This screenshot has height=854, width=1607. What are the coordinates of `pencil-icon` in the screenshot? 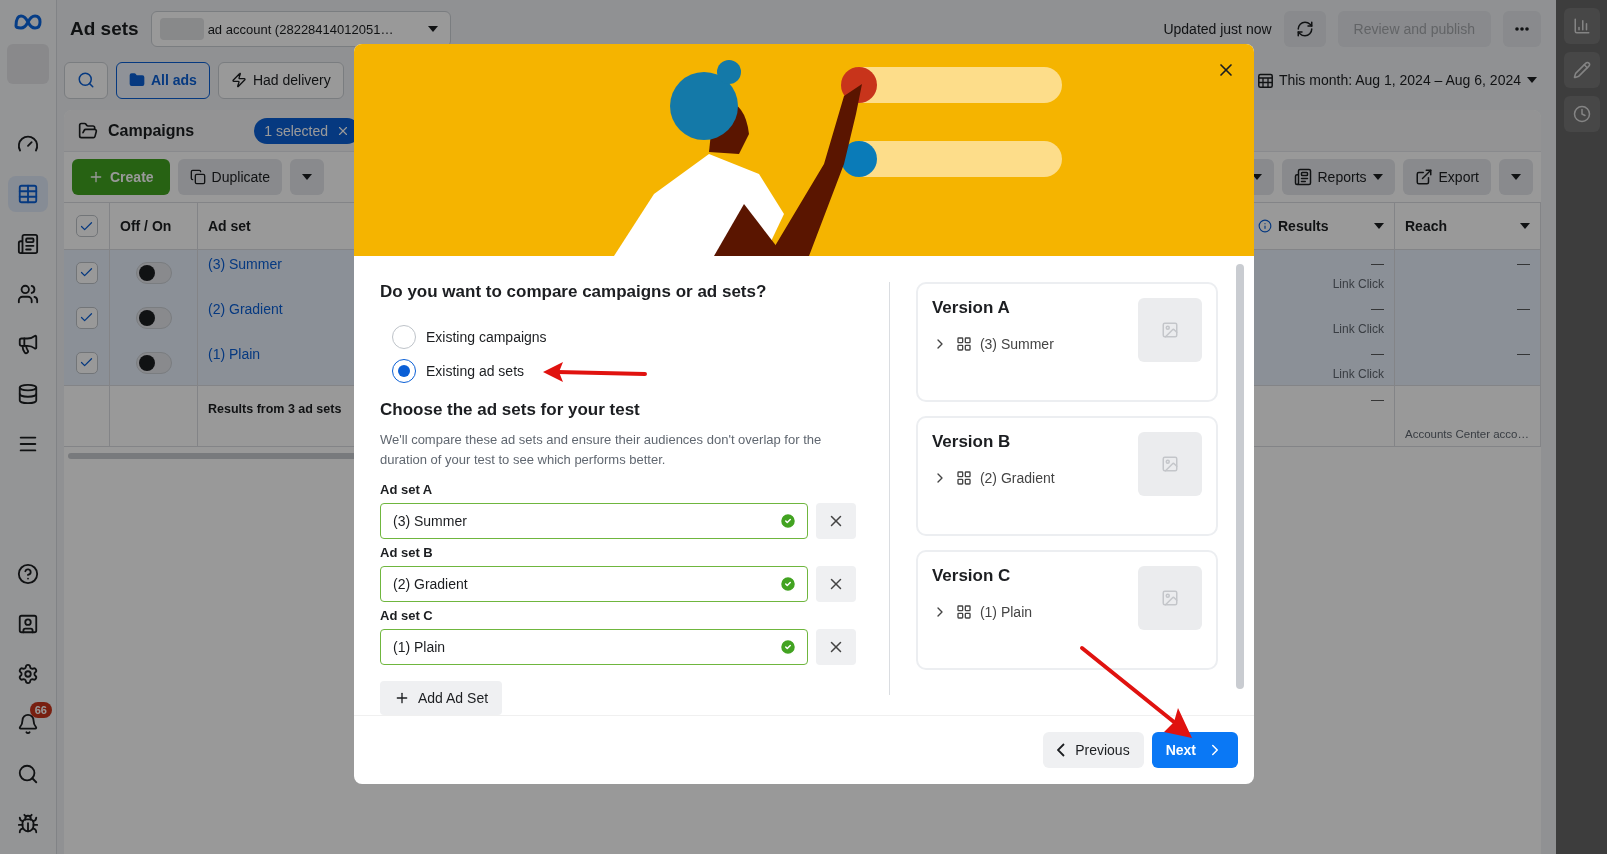 It's located at (1581, 70).